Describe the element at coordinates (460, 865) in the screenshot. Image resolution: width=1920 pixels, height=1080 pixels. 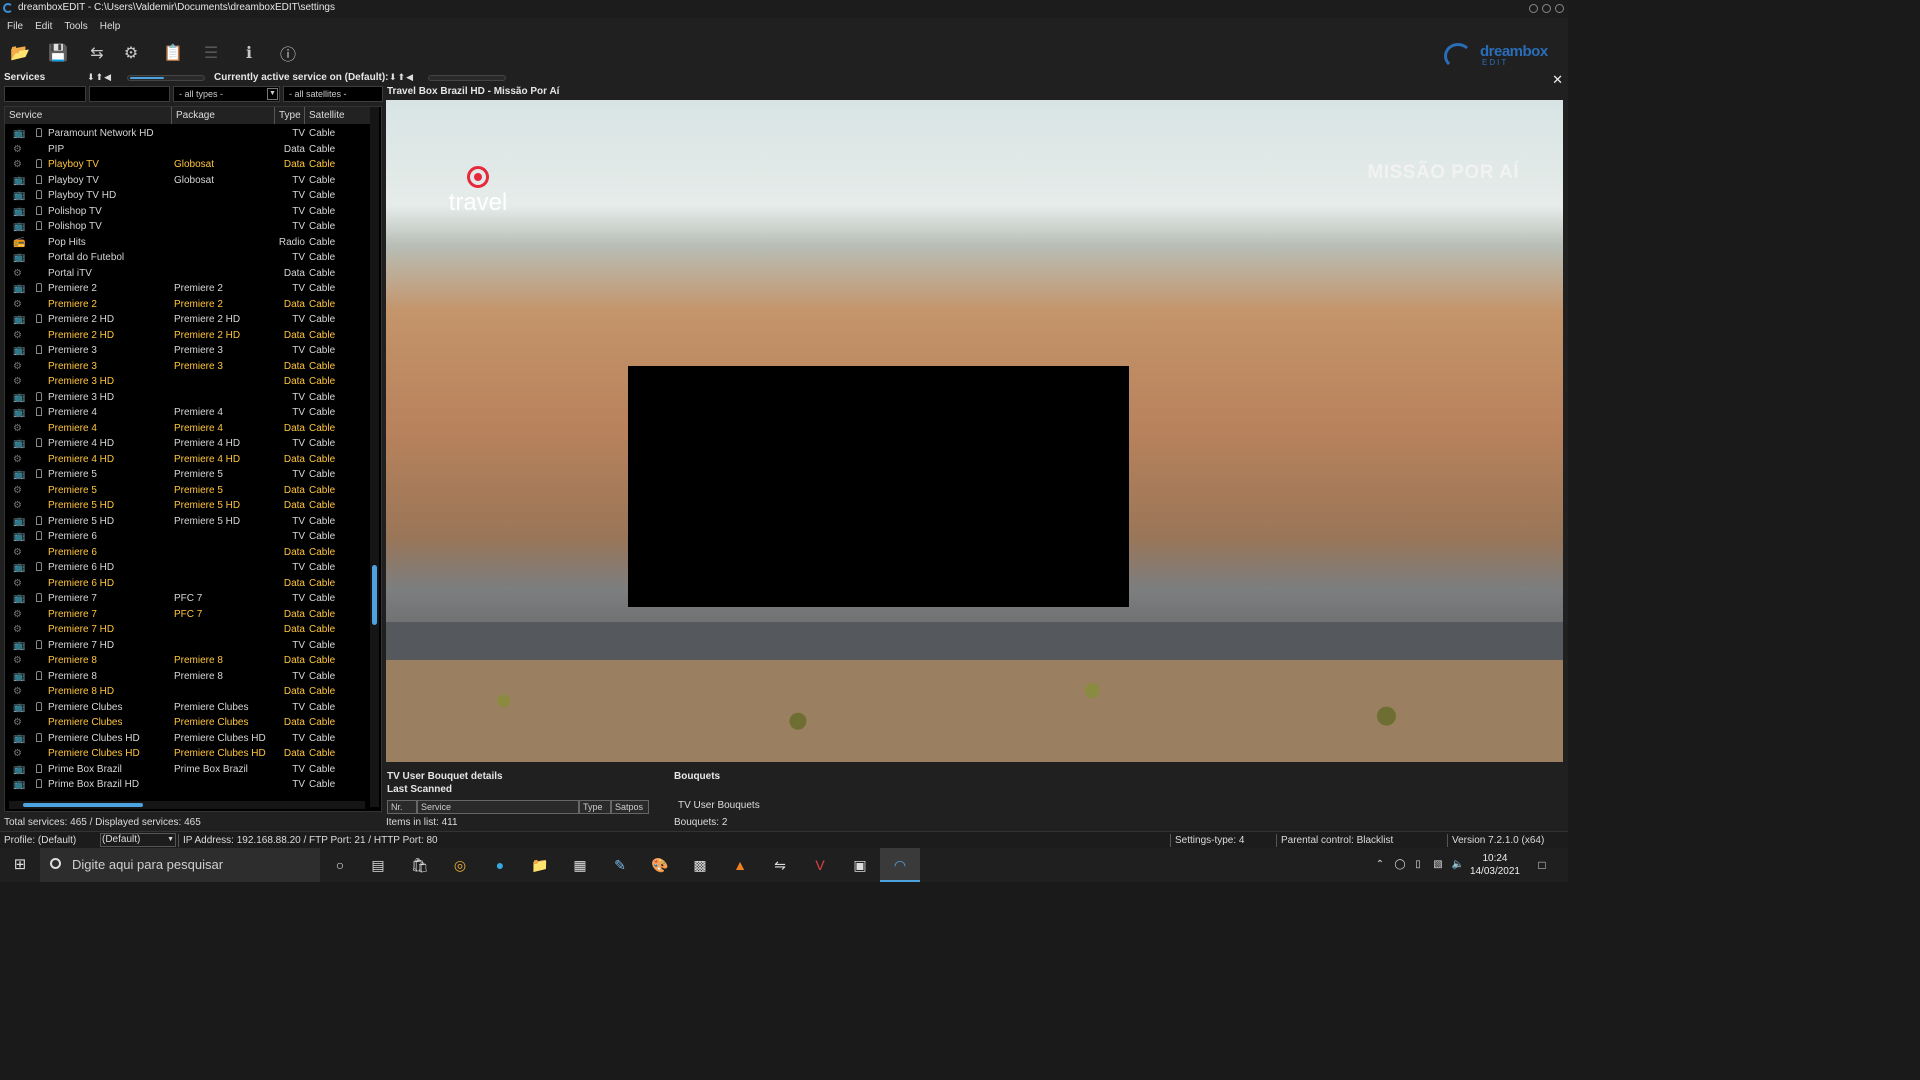
I see `chrome-icon: ◎` at that location.